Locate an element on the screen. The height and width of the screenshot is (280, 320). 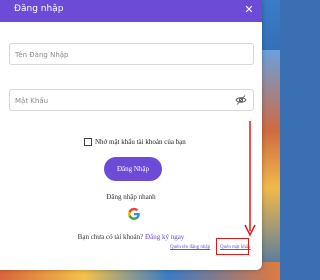
modal-header: Đăng nhập ✕ is located at coordinates (131, 11).